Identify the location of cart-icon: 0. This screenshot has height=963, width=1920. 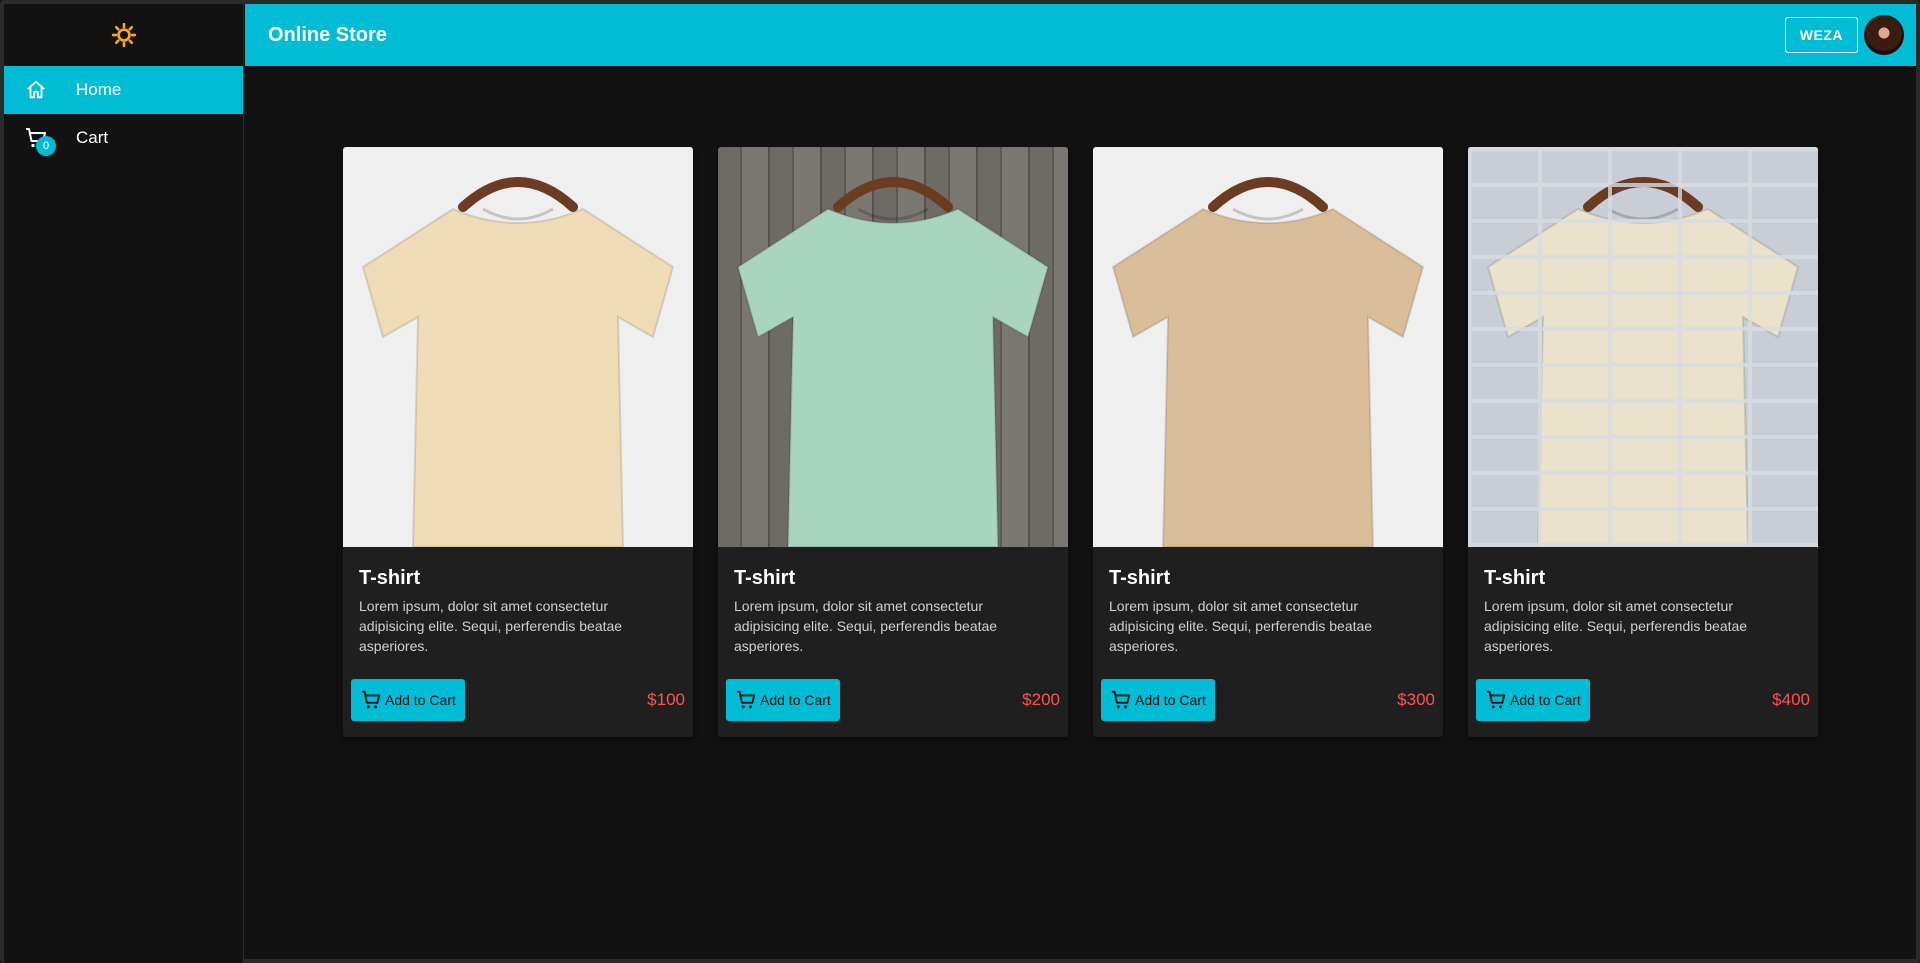
(39, 140).